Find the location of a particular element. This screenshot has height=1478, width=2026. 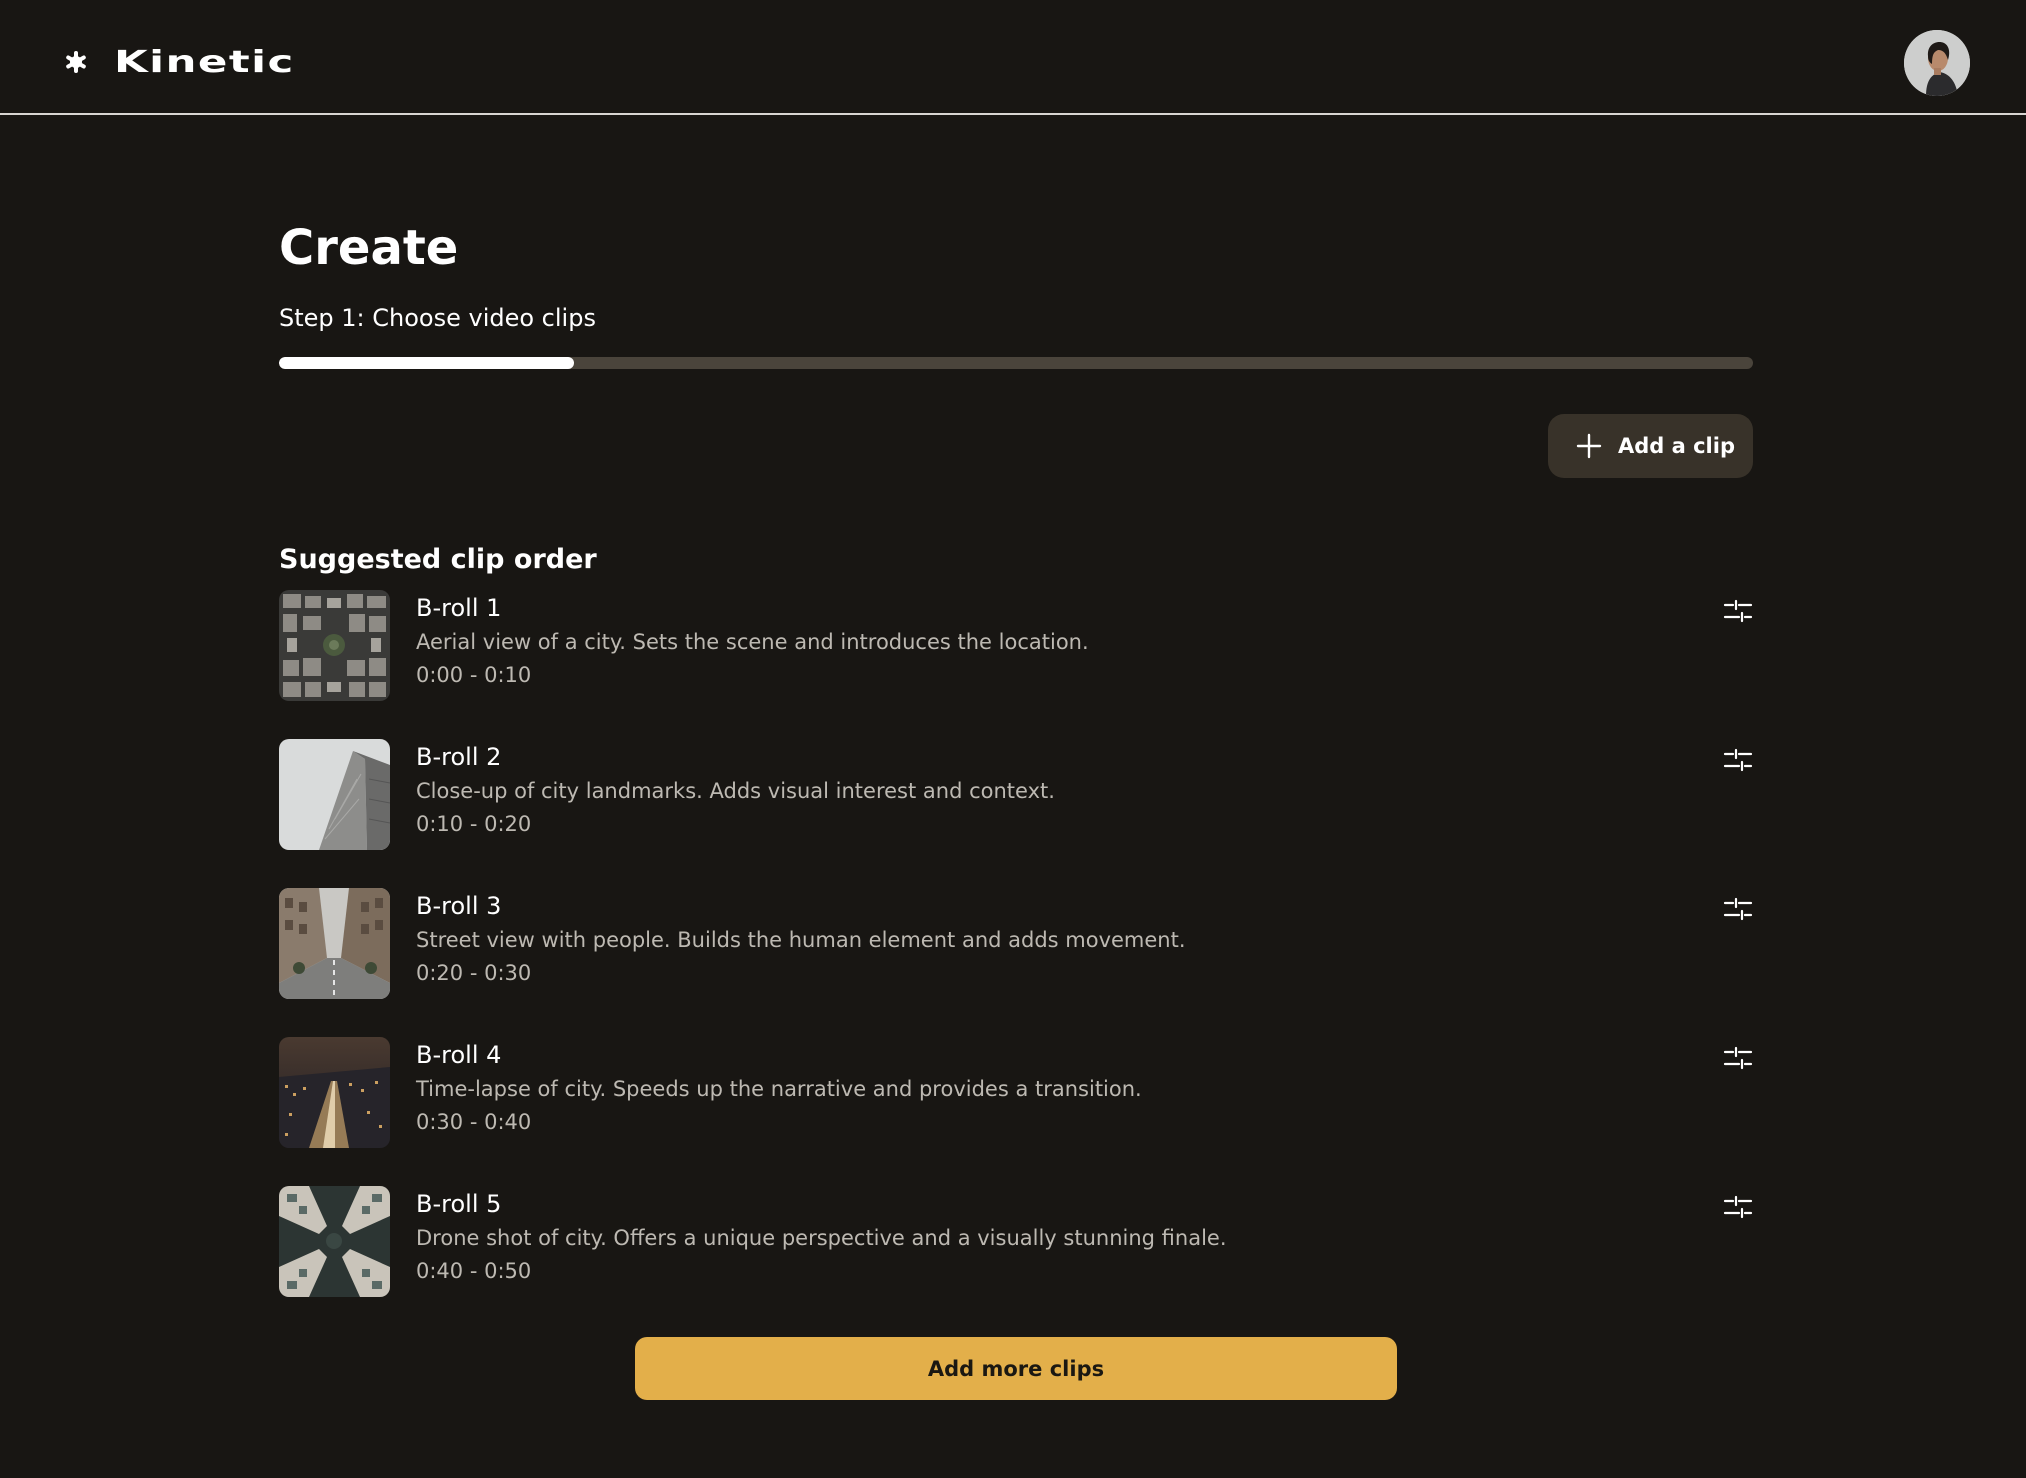

drone-city-thumbnail is located at coordinates (334, 1241).